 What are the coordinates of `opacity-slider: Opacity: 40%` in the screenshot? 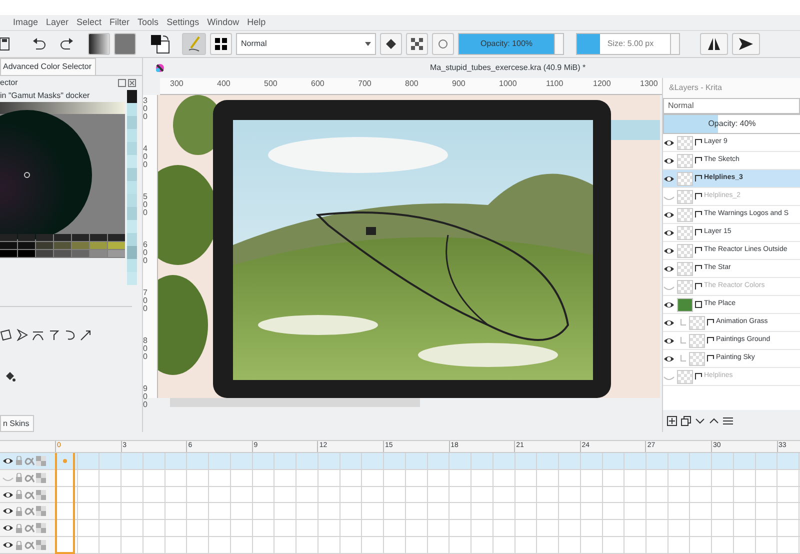 It's located at (731, 124).